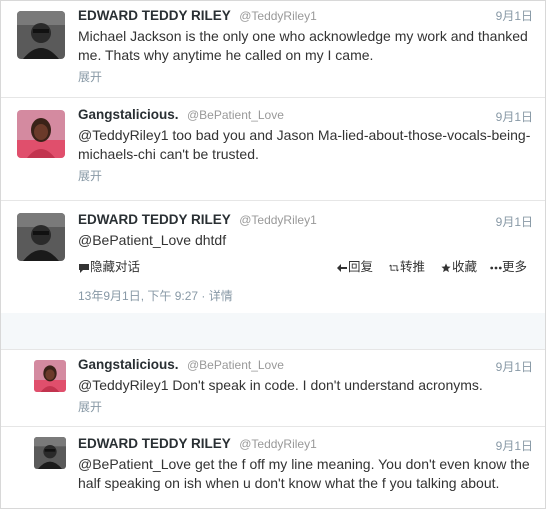 This screenshot has height=509, width=546. What do you see at coordinates (342, 267) in the screenshot?
I see `reply-arrow-icon` at bounding box center [342, 267].